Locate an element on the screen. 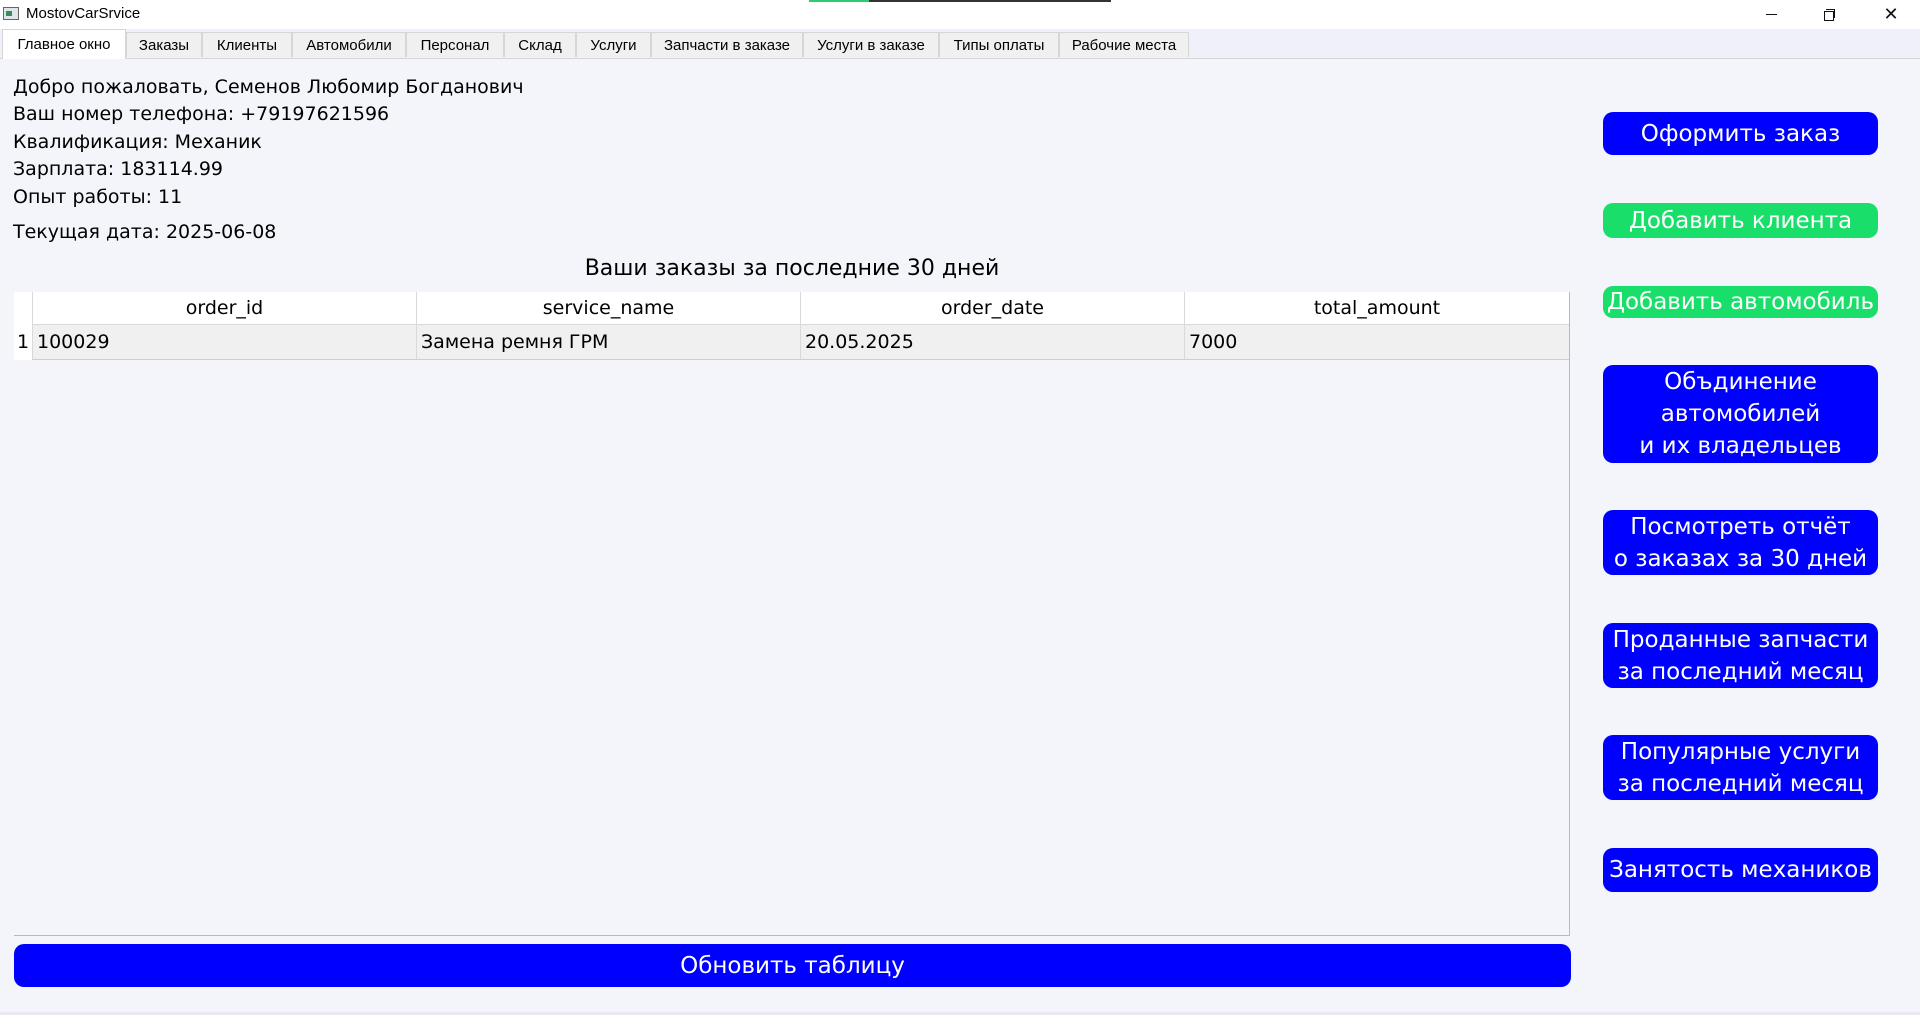 The height and width of the screenshot is (1015, 1920). minimize-button is located at coordinates (1771, 14).